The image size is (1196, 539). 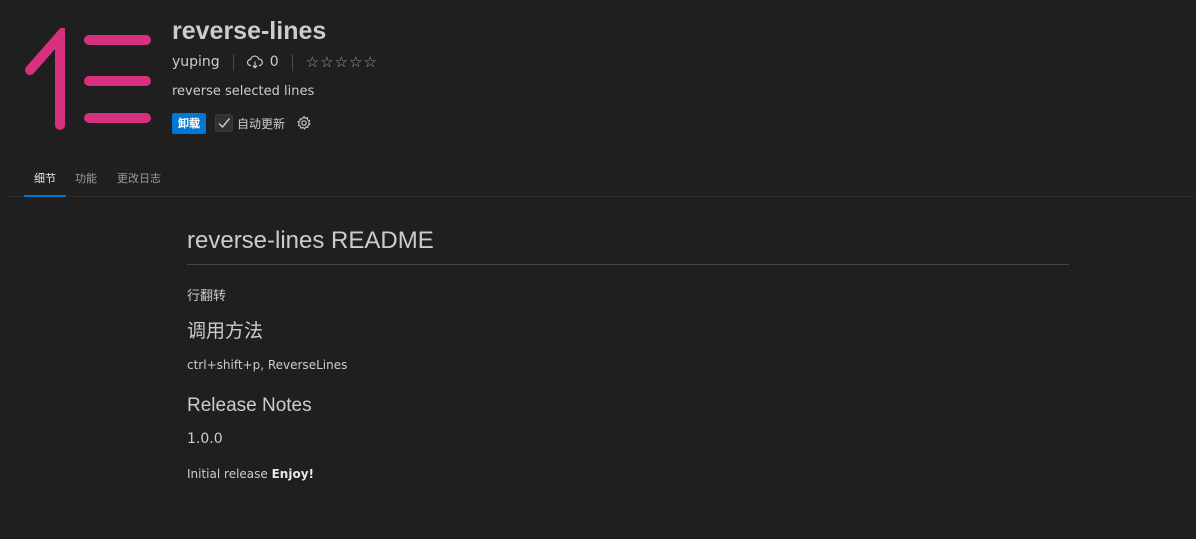 I want to click on gear-icon, so click(x=304, y=123).